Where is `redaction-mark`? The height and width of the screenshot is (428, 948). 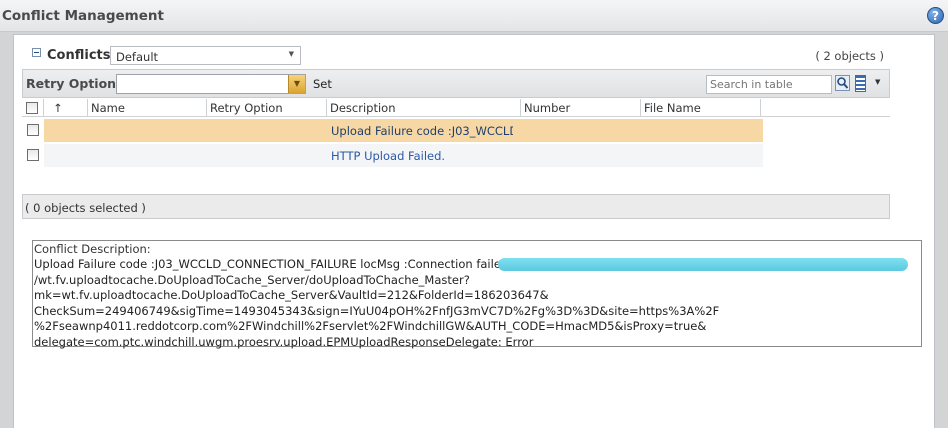
redaction-mark is located at coordinates (703, 264).